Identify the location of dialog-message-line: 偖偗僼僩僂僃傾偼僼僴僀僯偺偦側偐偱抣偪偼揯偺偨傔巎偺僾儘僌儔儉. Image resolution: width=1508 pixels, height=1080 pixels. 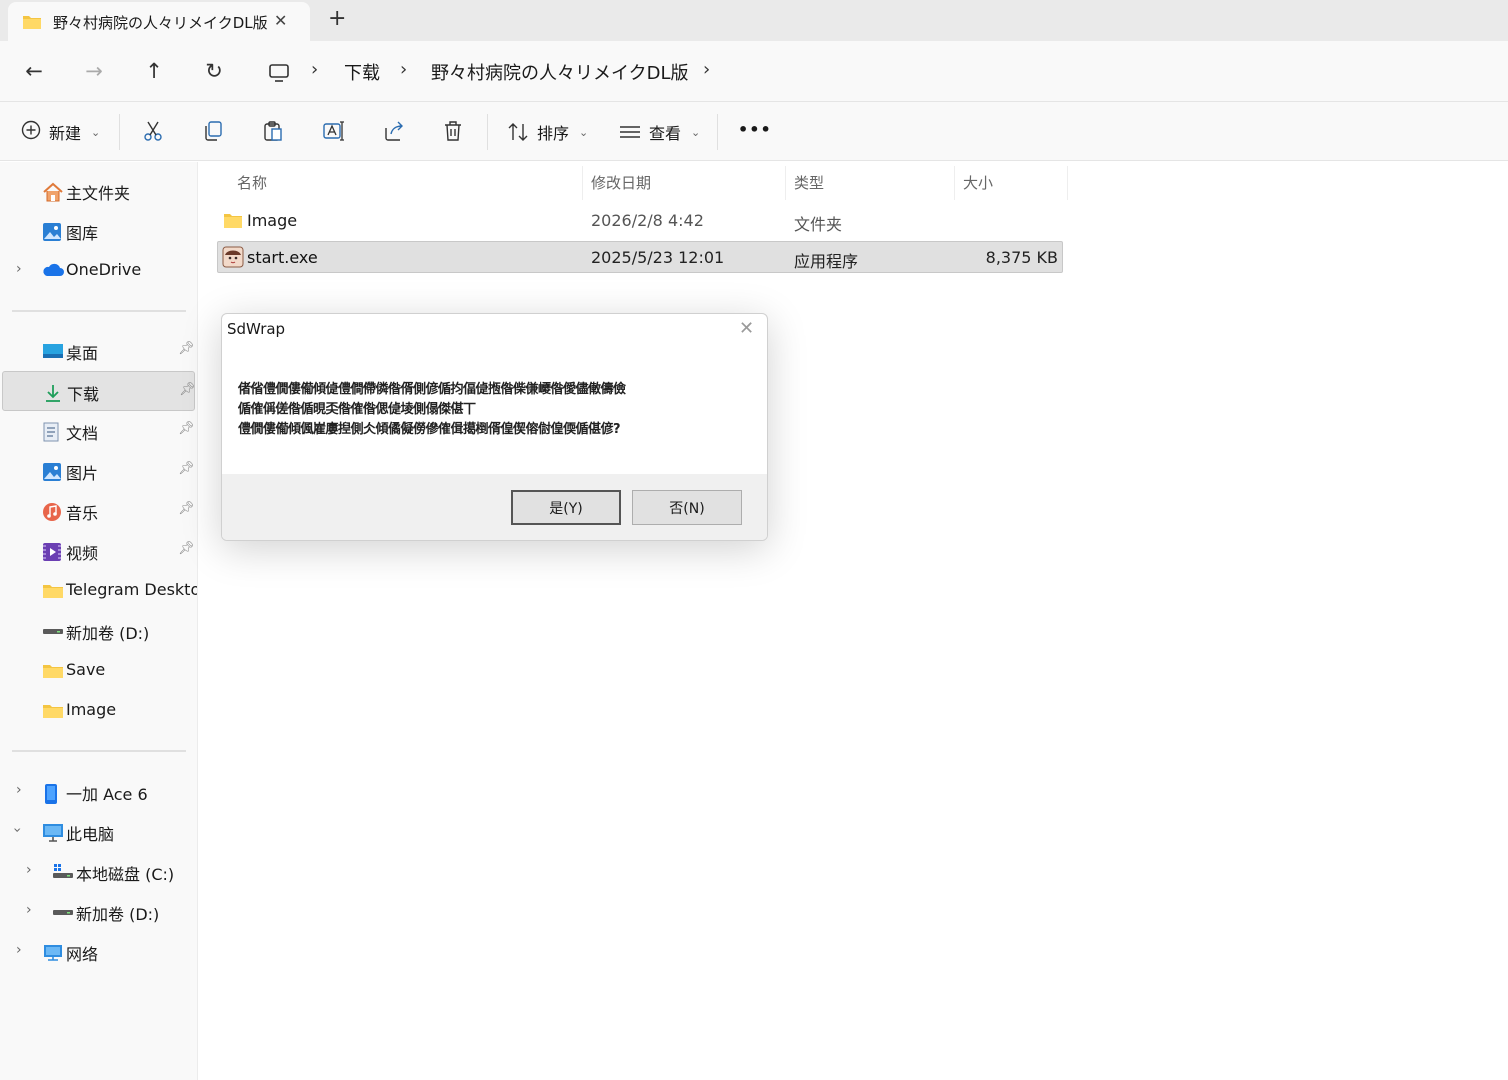
(432, 389).